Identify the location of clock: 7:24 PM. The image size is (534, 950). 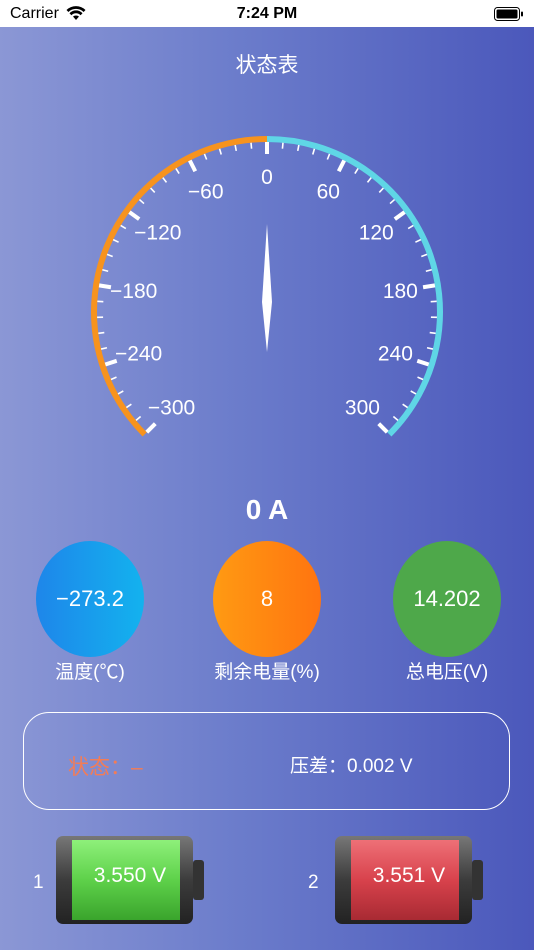
(267, 13).